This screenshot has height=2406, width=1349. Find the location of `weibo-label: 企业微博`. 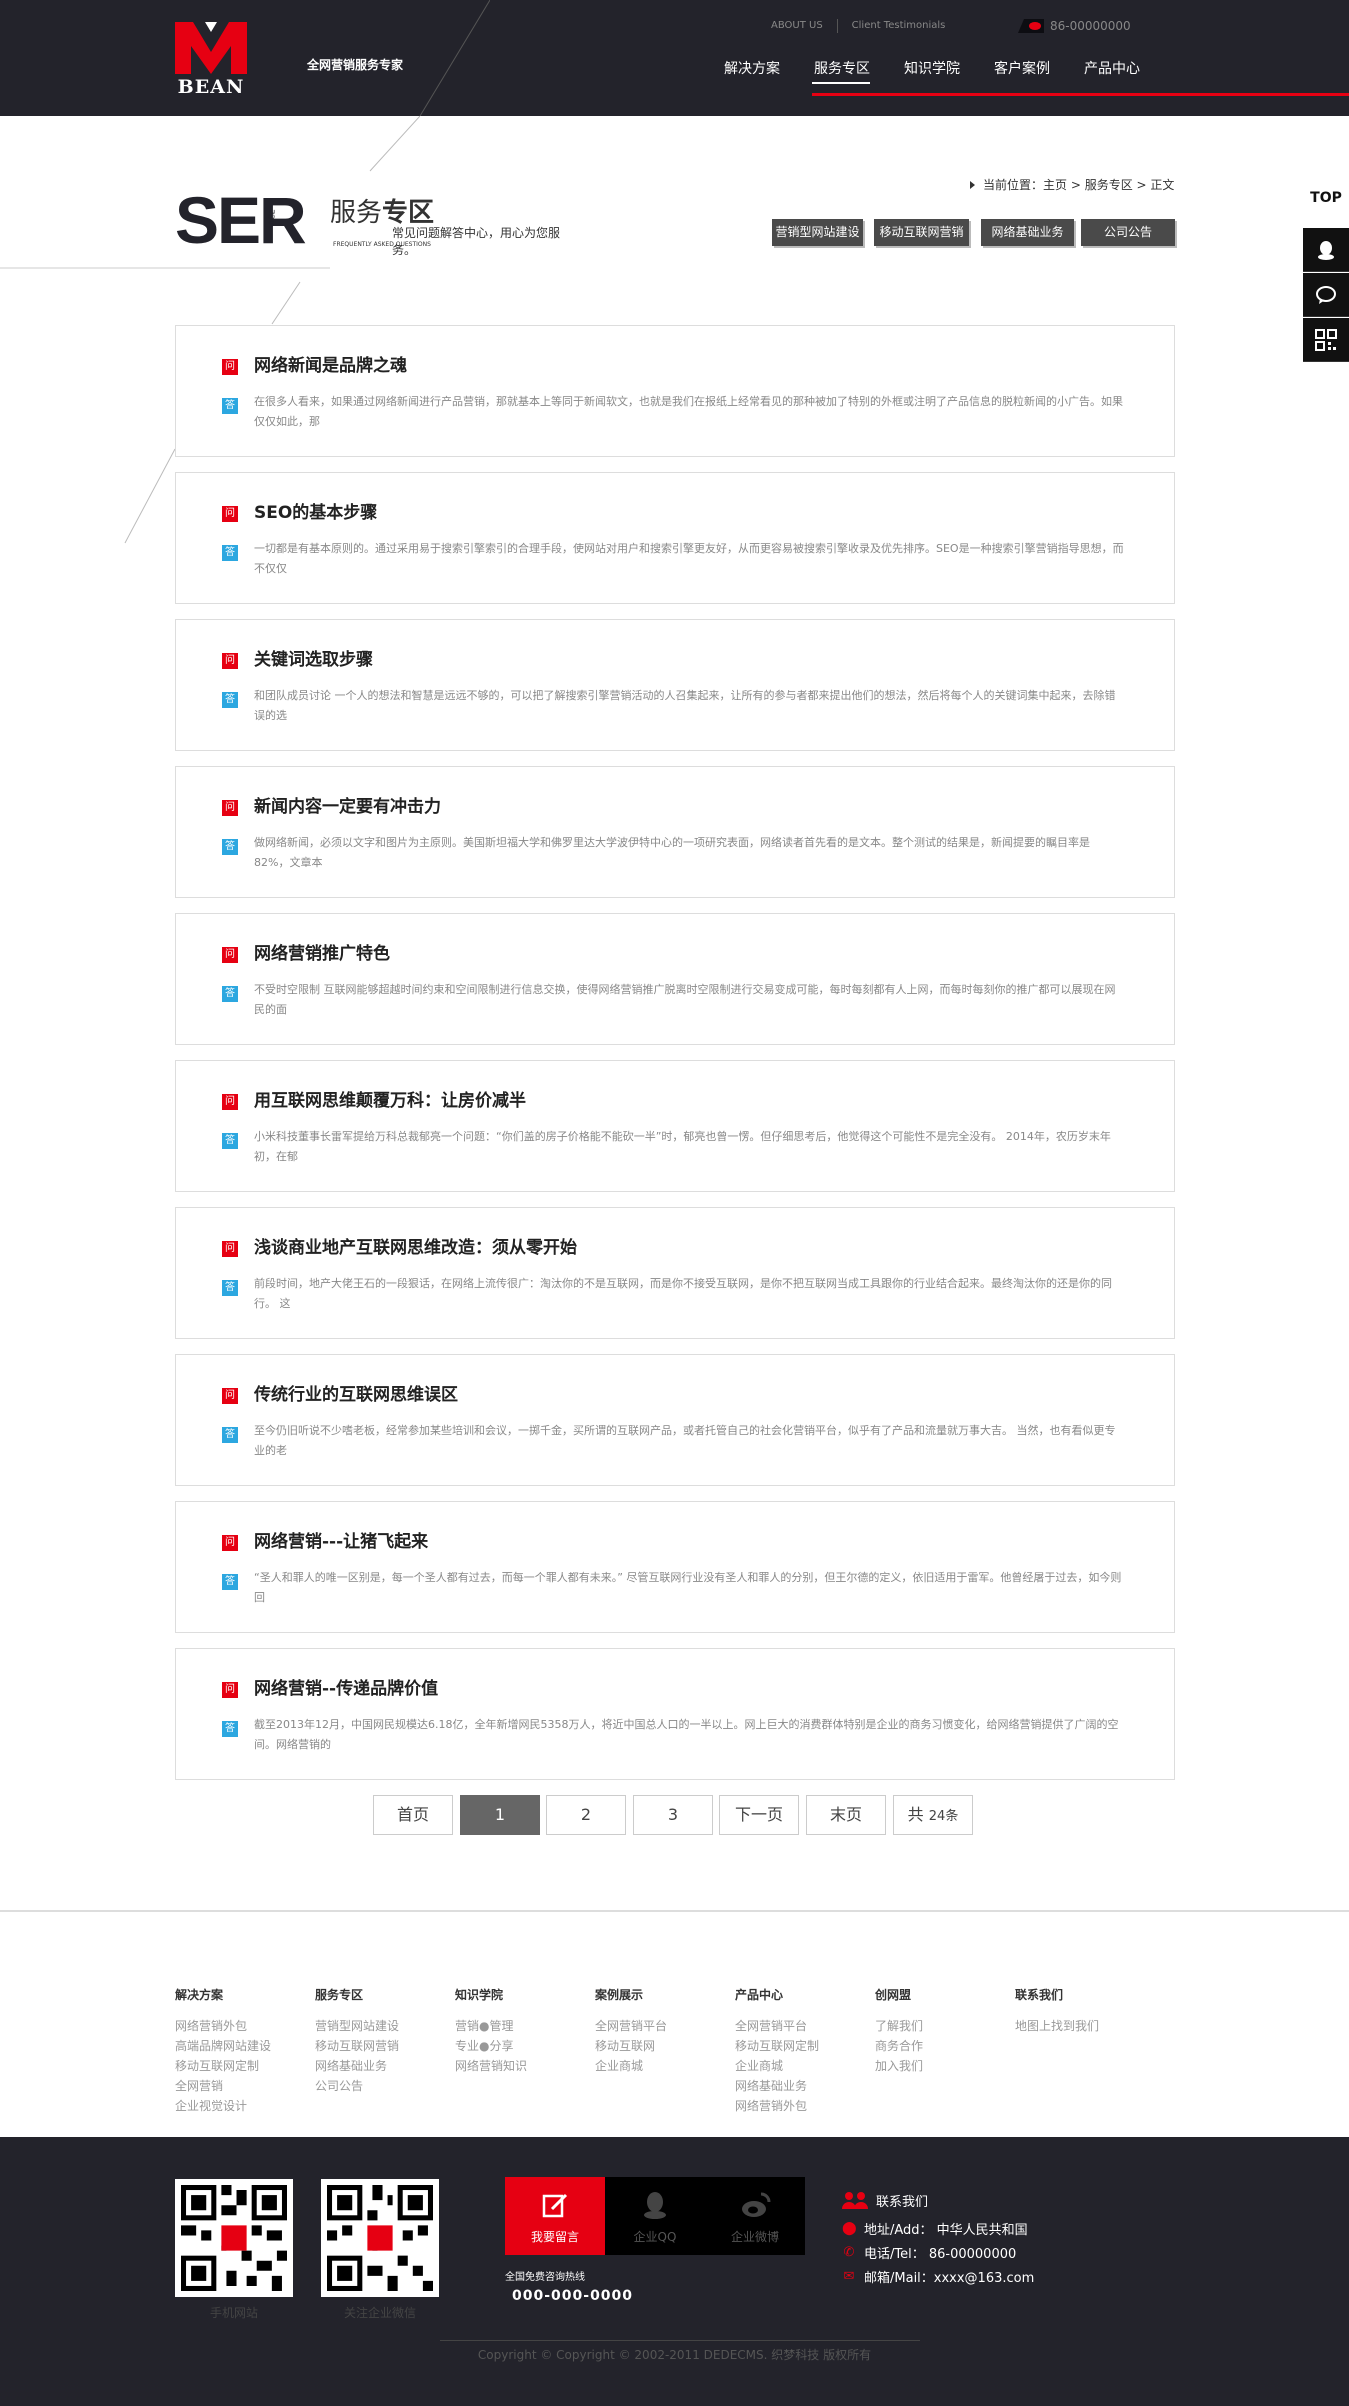

weibo-label: 企业微博 is located at coordinates (754, 2237).